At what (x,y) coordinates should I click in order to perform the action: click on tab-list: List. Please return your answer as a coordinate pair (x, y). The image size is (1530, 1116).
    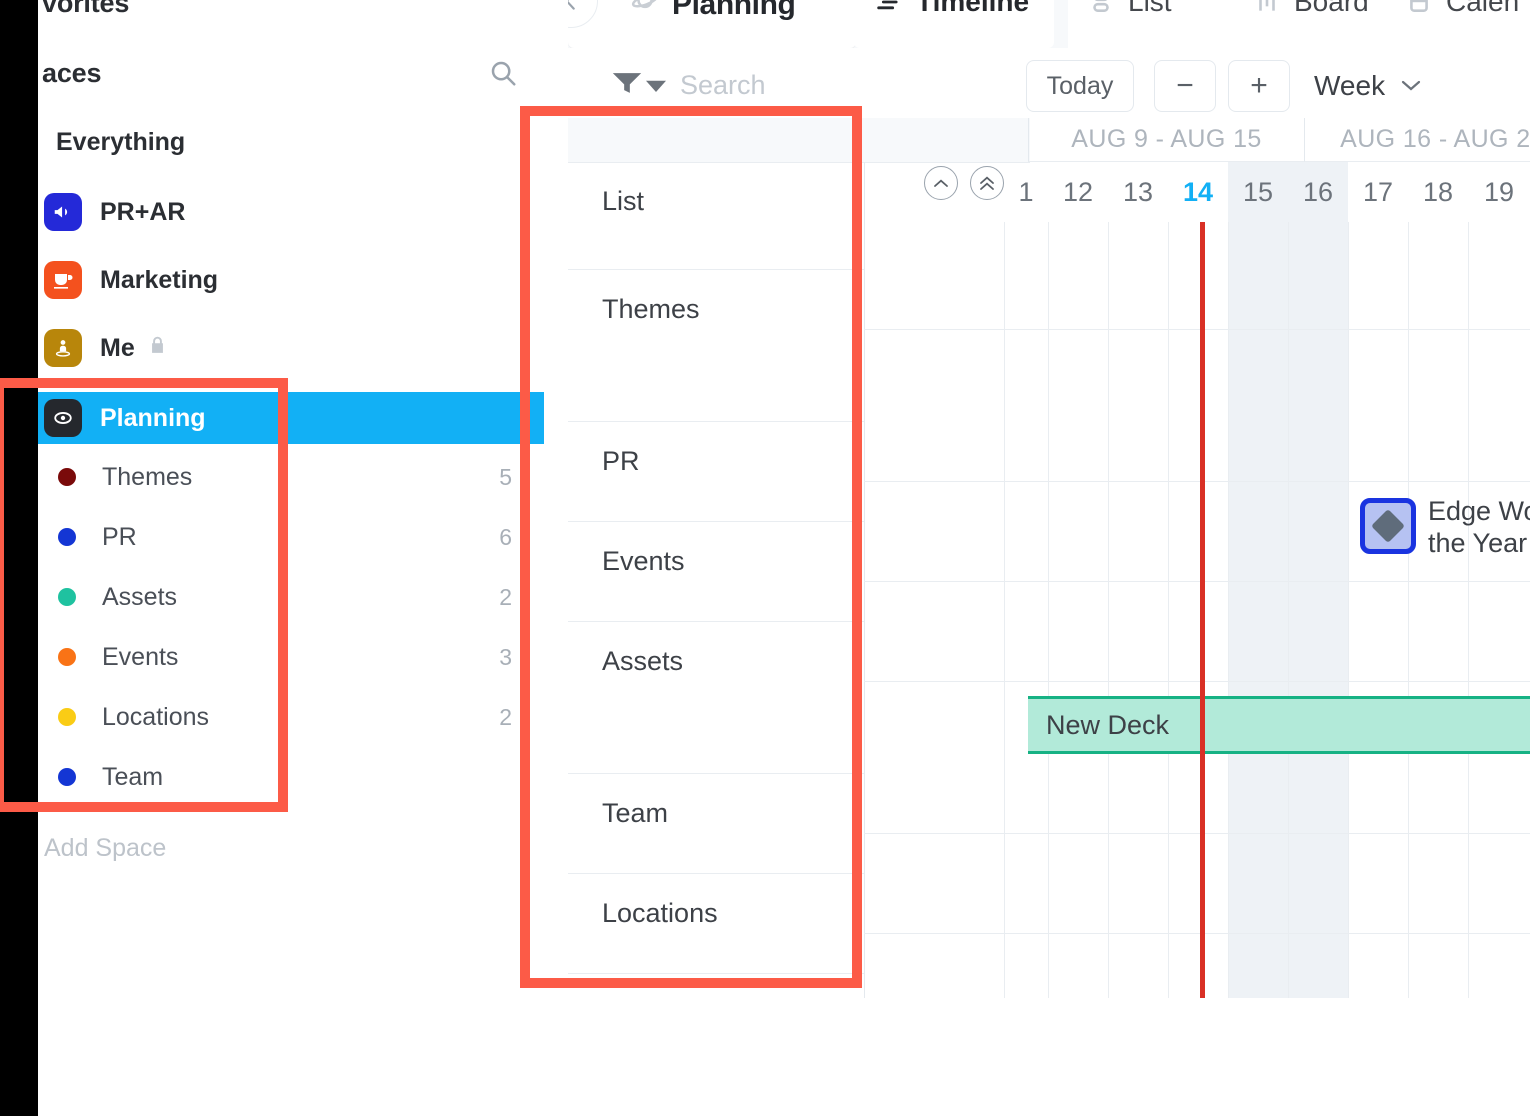
    Looking at the image, I should click on (1130, 9).